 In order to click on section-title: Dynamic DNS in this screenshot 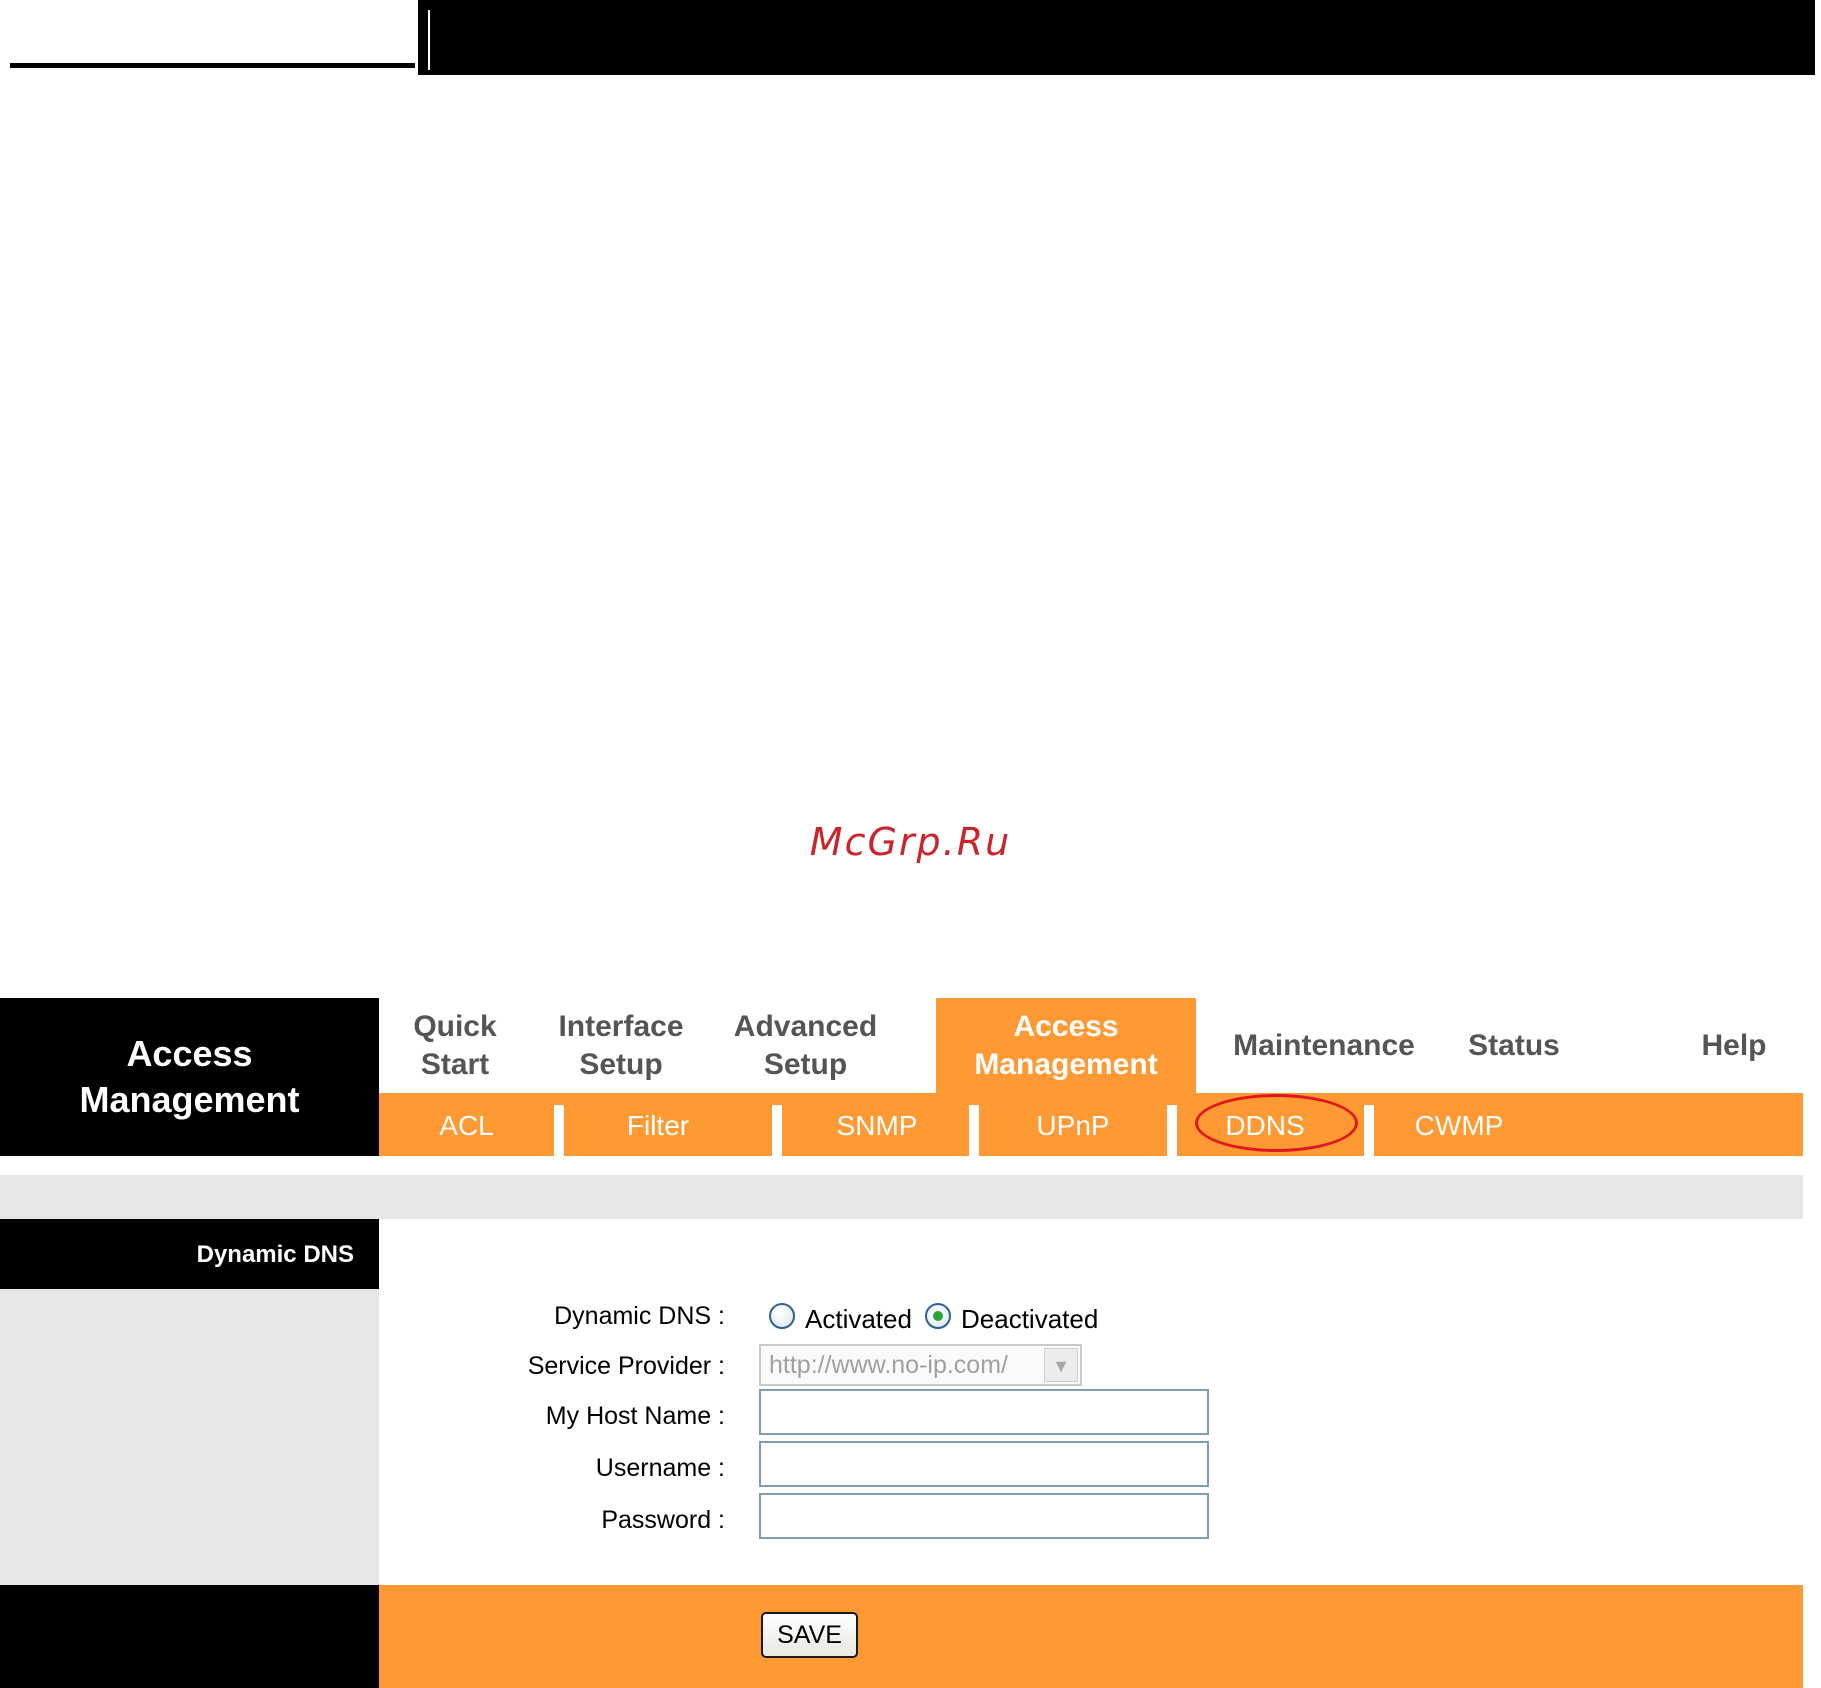, I will do `click(189, 1254)`.